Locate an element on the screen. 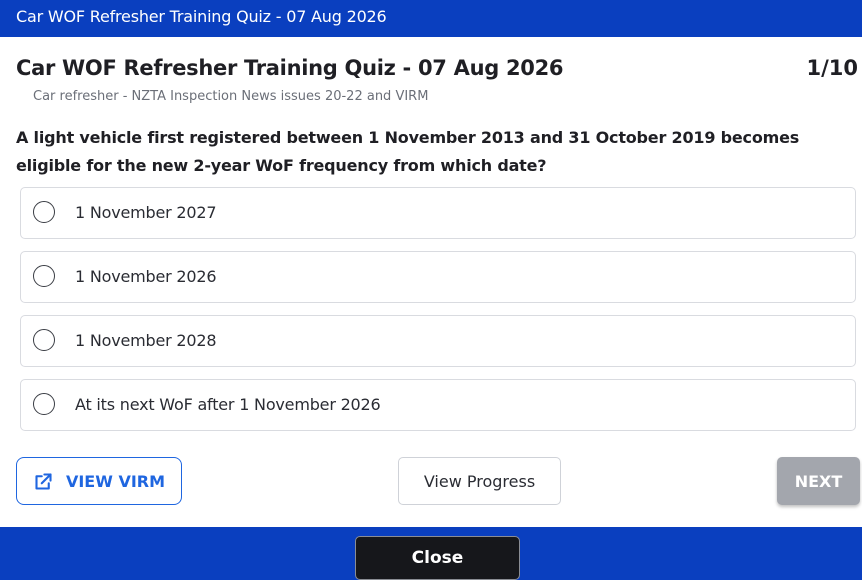  view-virm-label: VIEW VIRM is located at coordinates (115, 481).